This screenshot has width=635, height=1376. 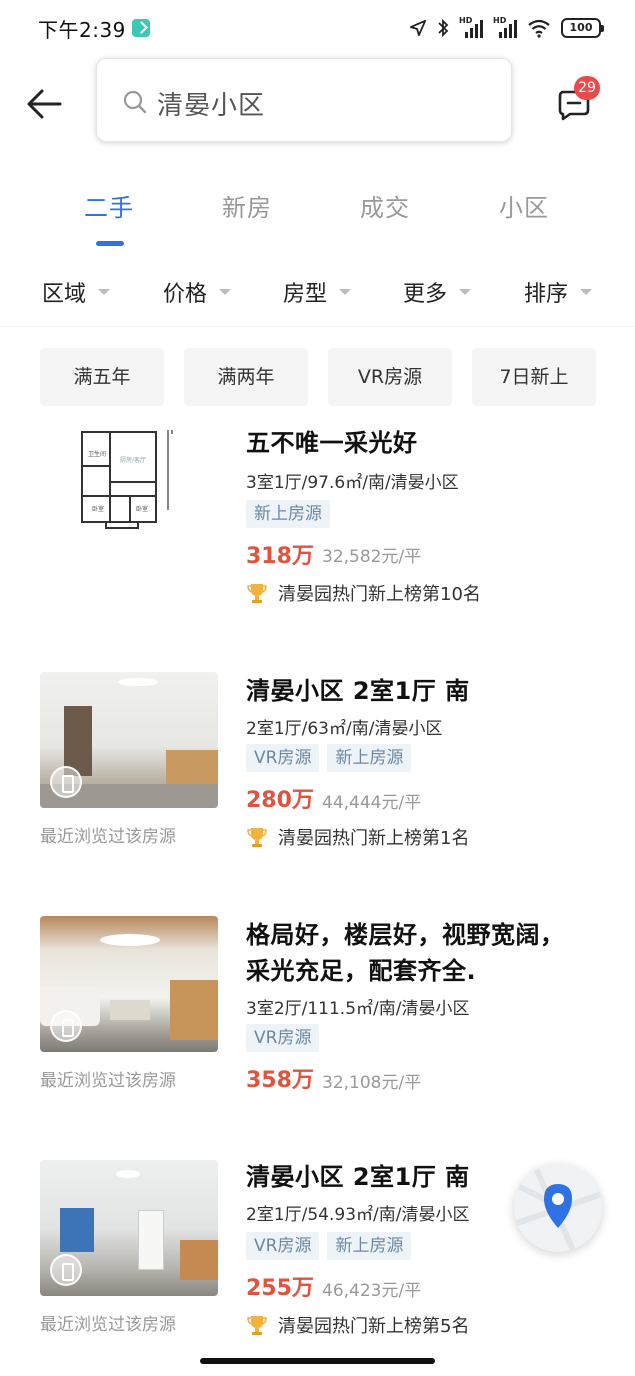 What do you see at coordinates (372, 1291) in the screenshot?
I see `listing-unit-price: 46,423元/平` at bounding box center [372, 1291].